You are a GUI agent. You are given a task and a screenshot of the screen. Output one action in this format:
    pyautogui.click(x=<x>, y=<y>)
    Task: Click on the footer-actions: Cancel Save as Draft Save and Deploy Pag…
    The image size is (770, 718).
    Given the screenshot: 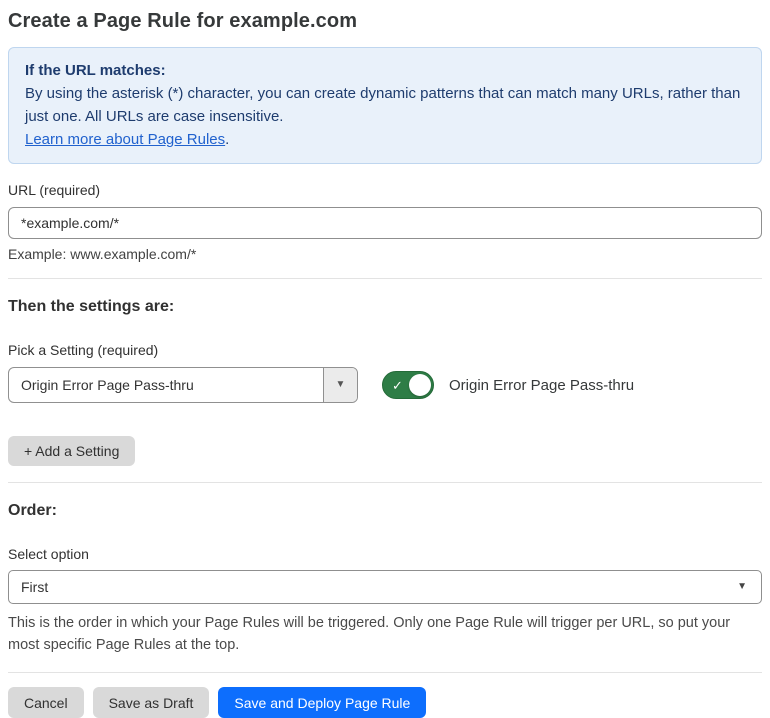 What is the action you would take?
    pyautogui.click(x=385, y=702)
    